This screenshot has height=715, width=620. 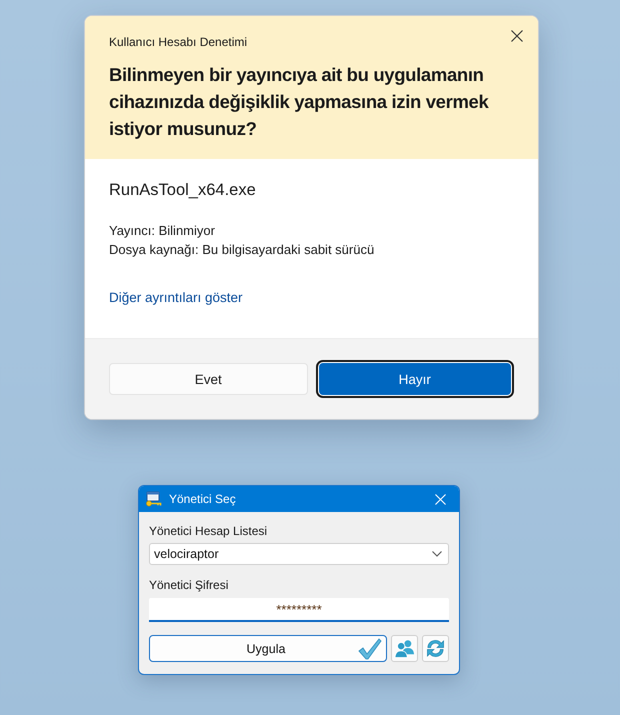 I want to click on refresh-icon, so click(x=435, y=648).